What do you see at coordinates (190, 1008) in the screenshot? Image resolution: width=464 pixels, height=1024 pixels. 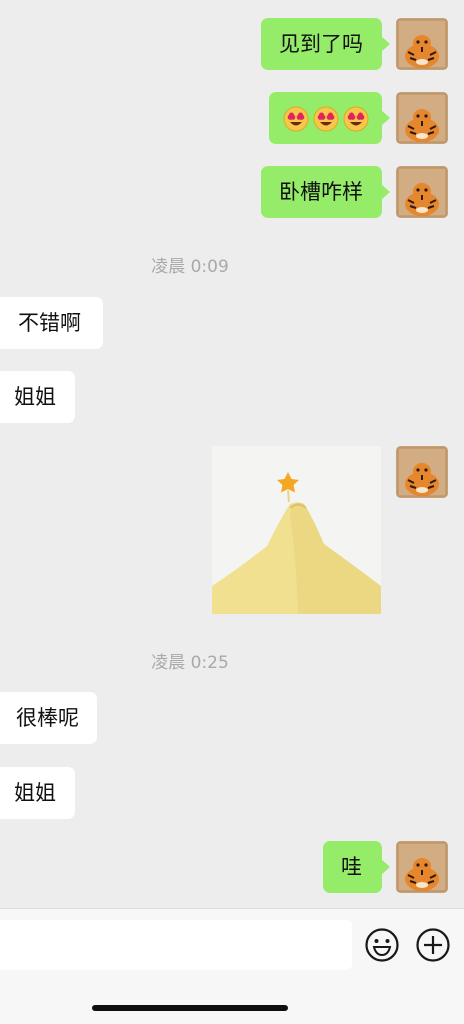 I see `home-indicator` at bounding box center [190, 1008].